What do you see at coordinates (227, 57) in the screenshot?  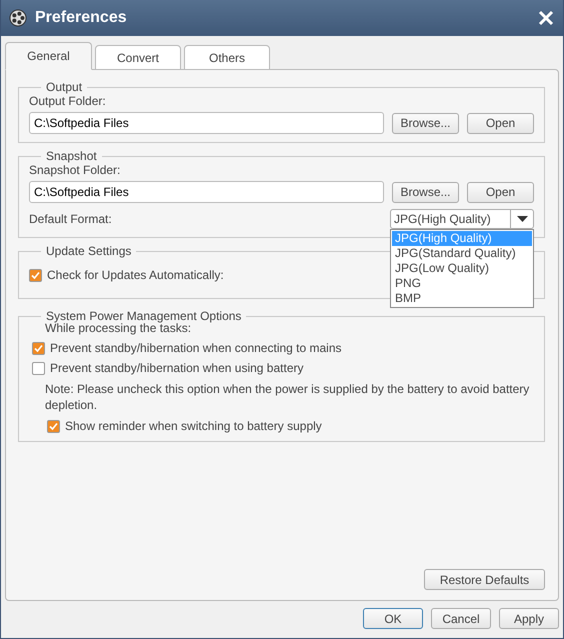 I see `tab: Others` at bounding box center [227, 57].